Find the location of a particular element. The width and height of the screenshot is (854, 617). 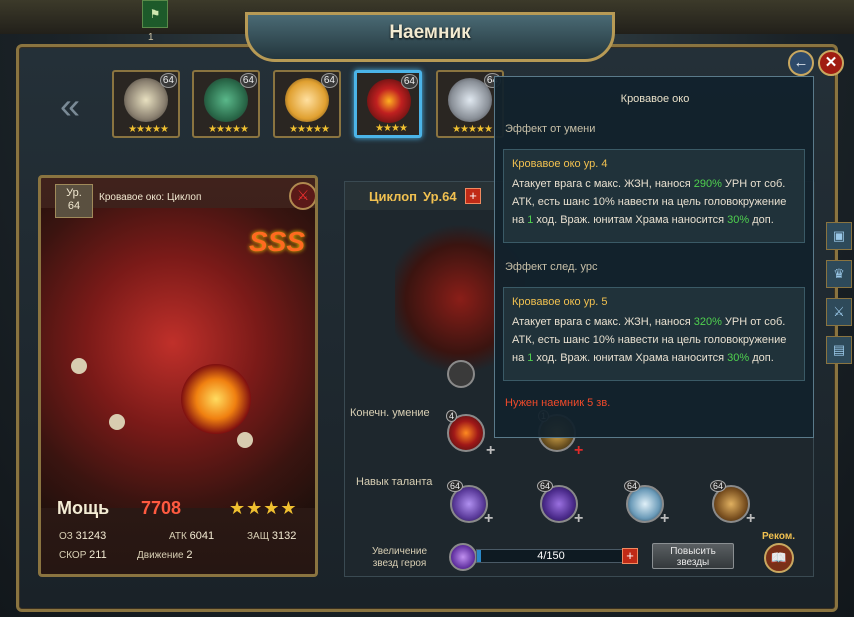

hero-stars: ★★★★ is located at coordinates (391, 128).